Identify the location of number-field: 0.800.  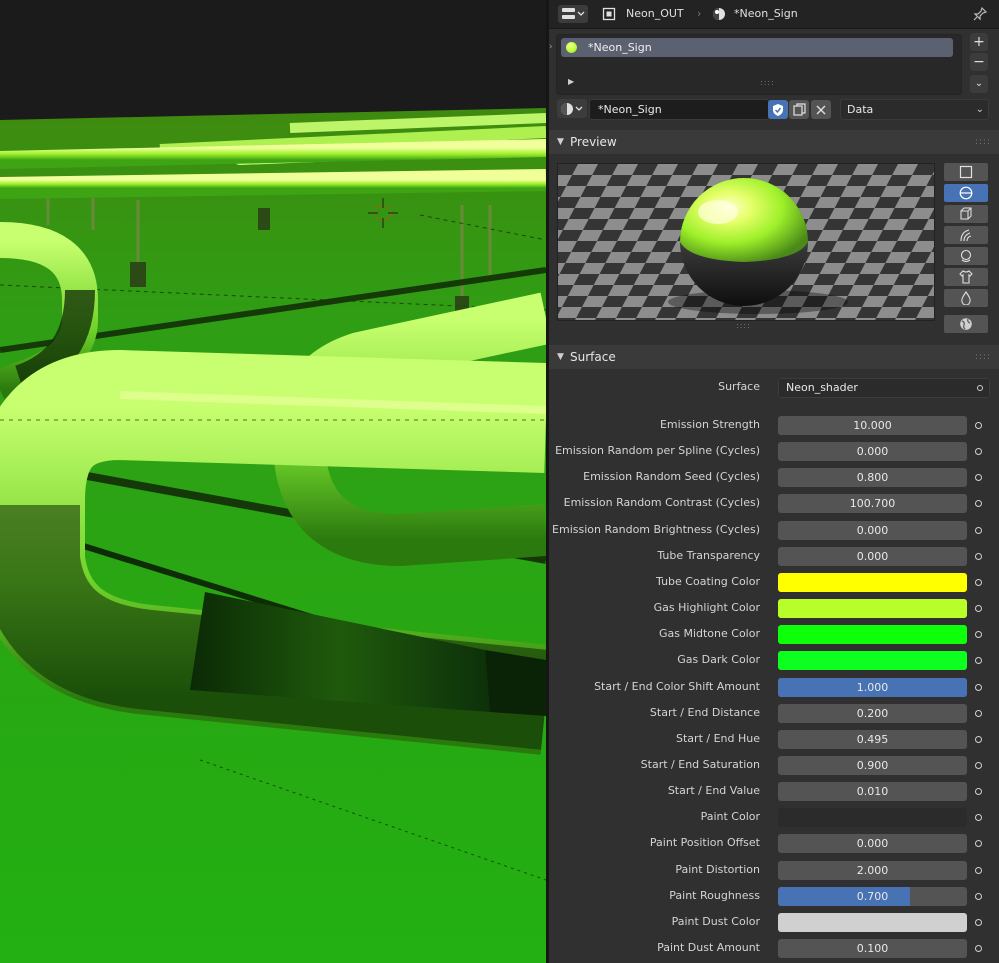
(872, 477).